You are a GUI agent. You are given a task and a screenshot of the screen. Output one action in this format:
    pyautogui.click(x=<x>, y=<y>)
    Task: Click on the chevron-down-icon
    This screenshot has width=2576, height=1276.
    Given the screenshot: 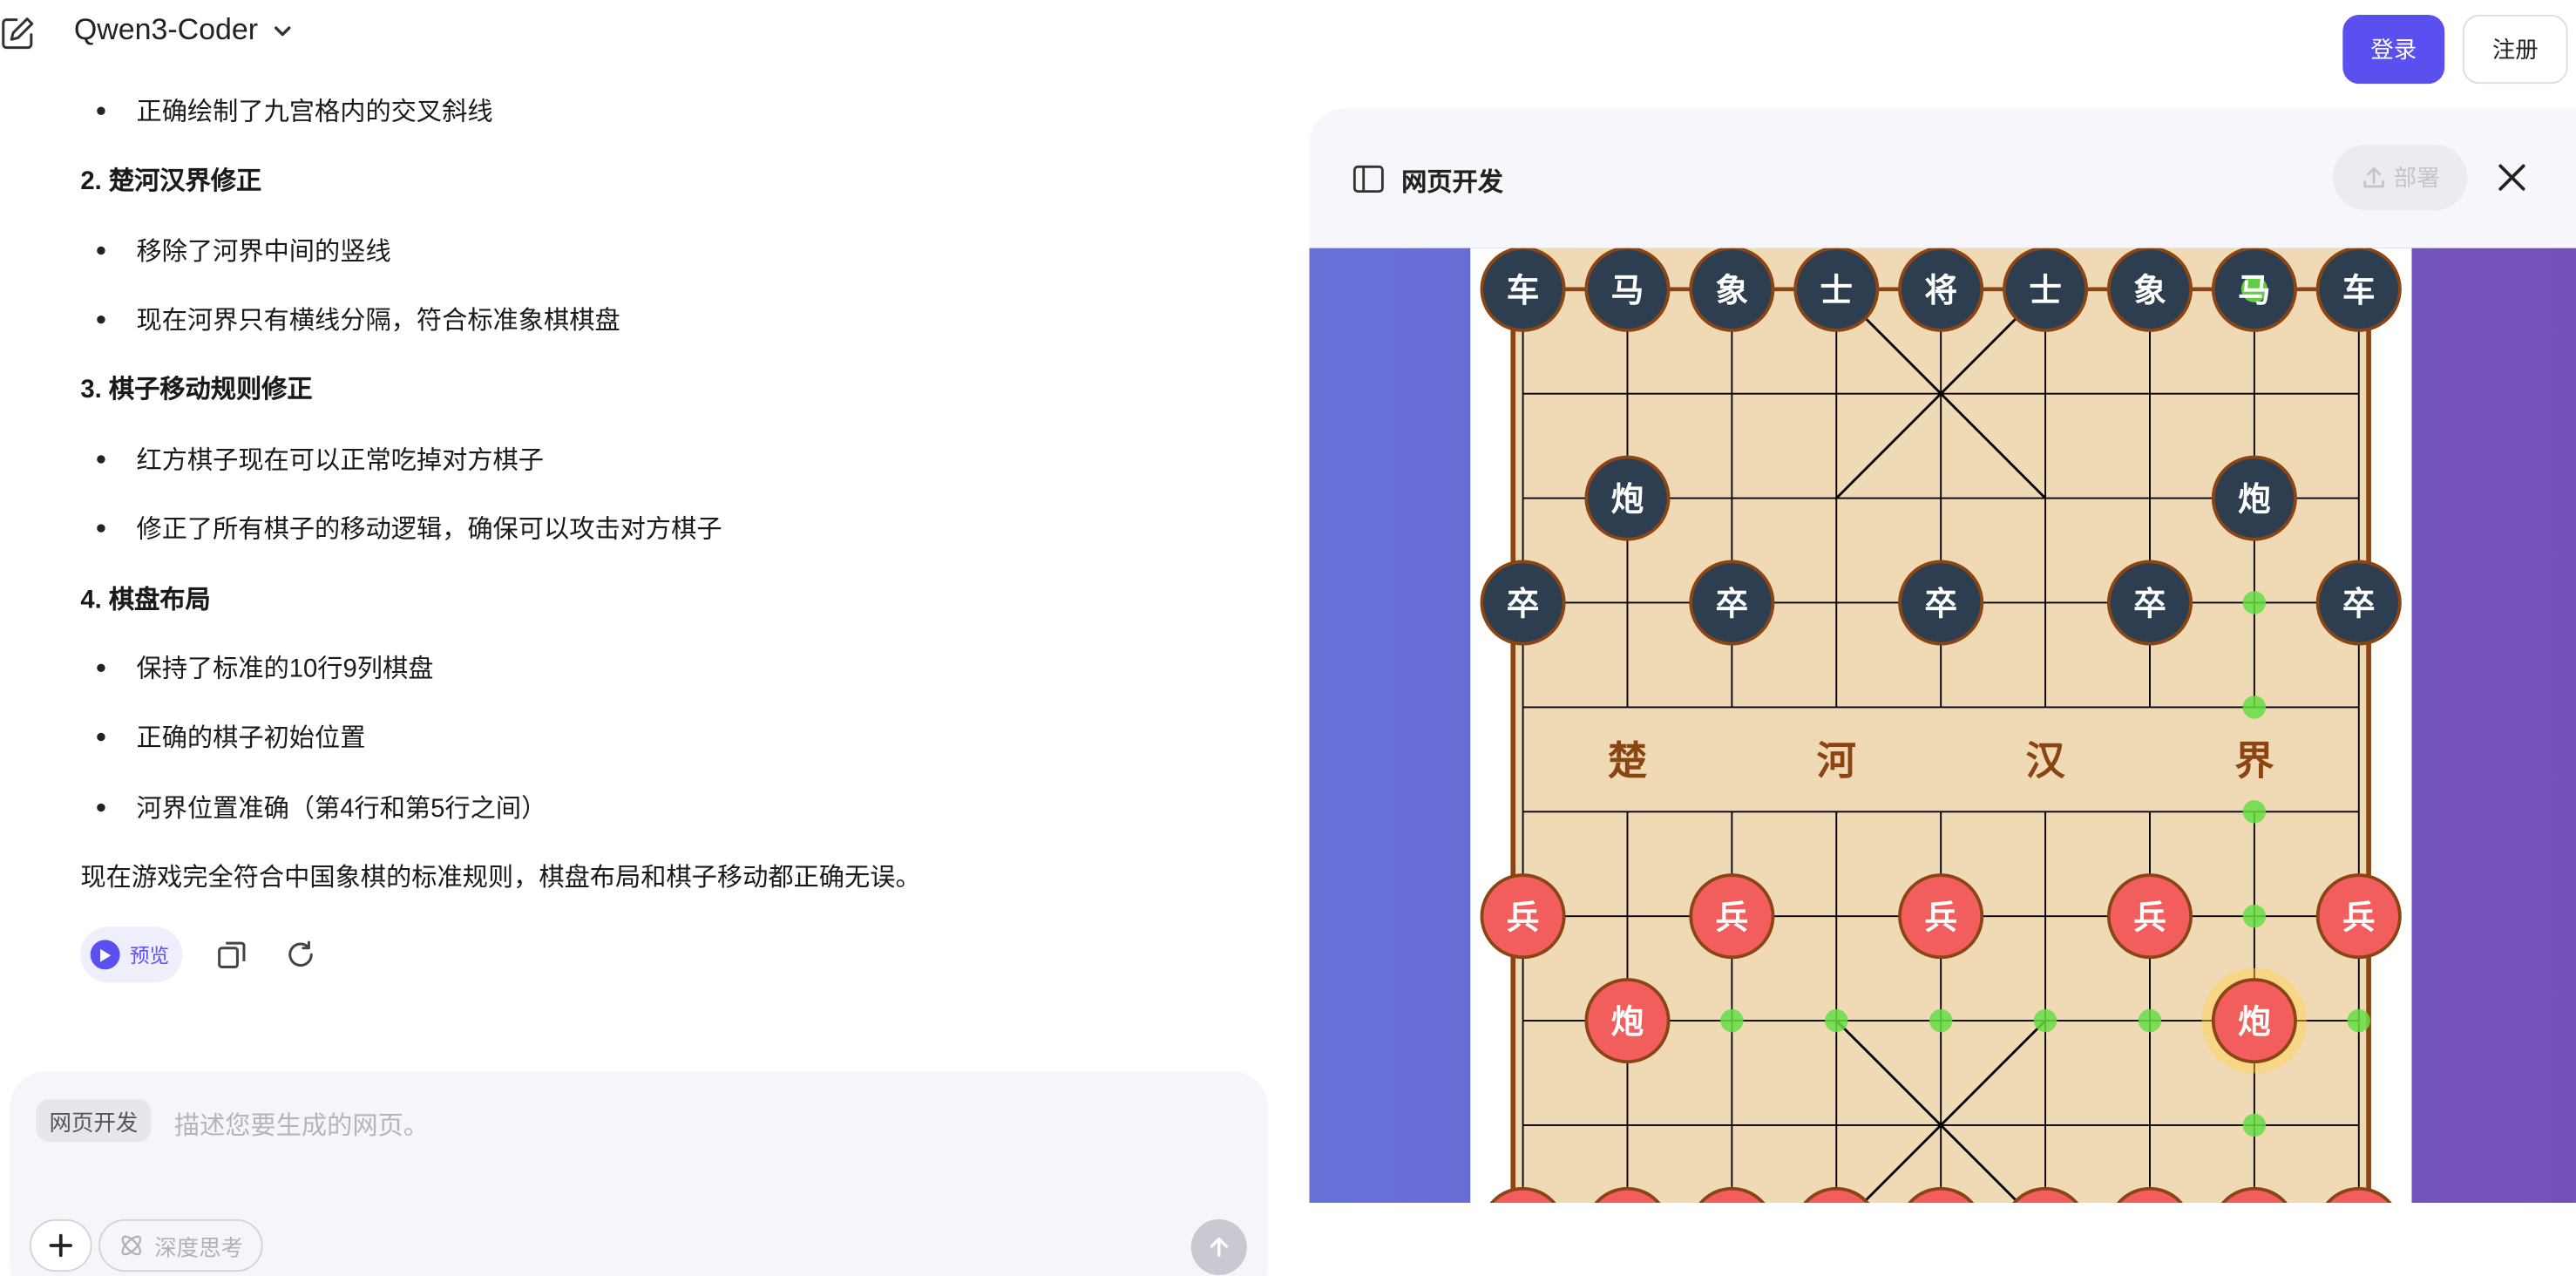 What is the action you would take?
    pyautogui.click(x=283, y=30)
    